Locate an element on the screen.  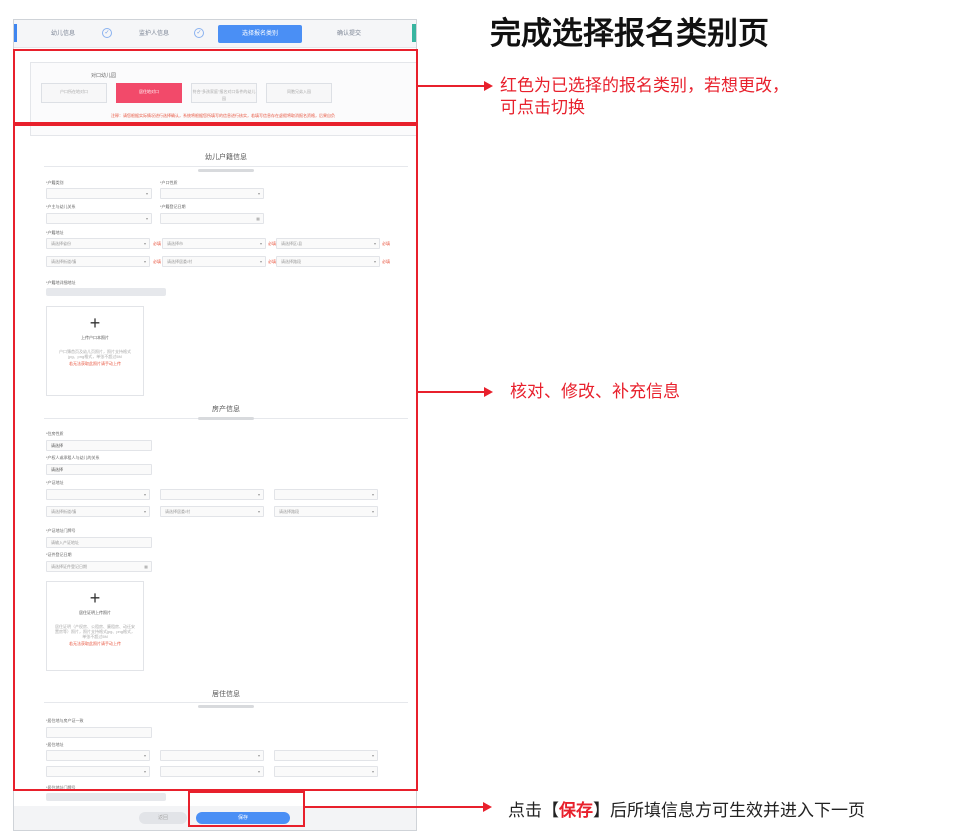
annotation-save: 点击【保存】后所填信息方可生效并进入下一页 is located at coordinates (686, 808).